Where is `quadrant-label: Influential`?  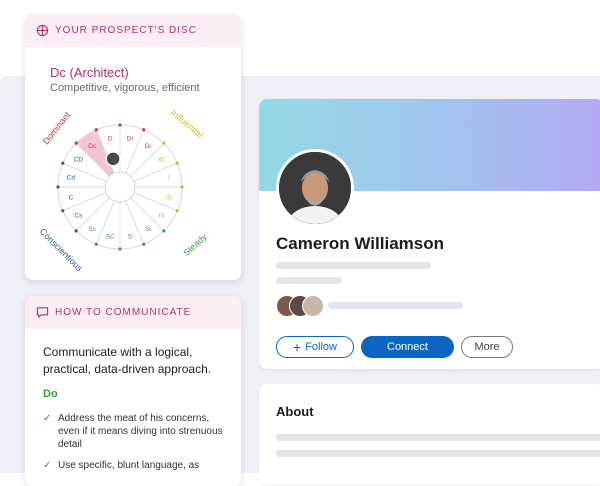
quadrant-label: Influential is located at coordinates (187, 123).